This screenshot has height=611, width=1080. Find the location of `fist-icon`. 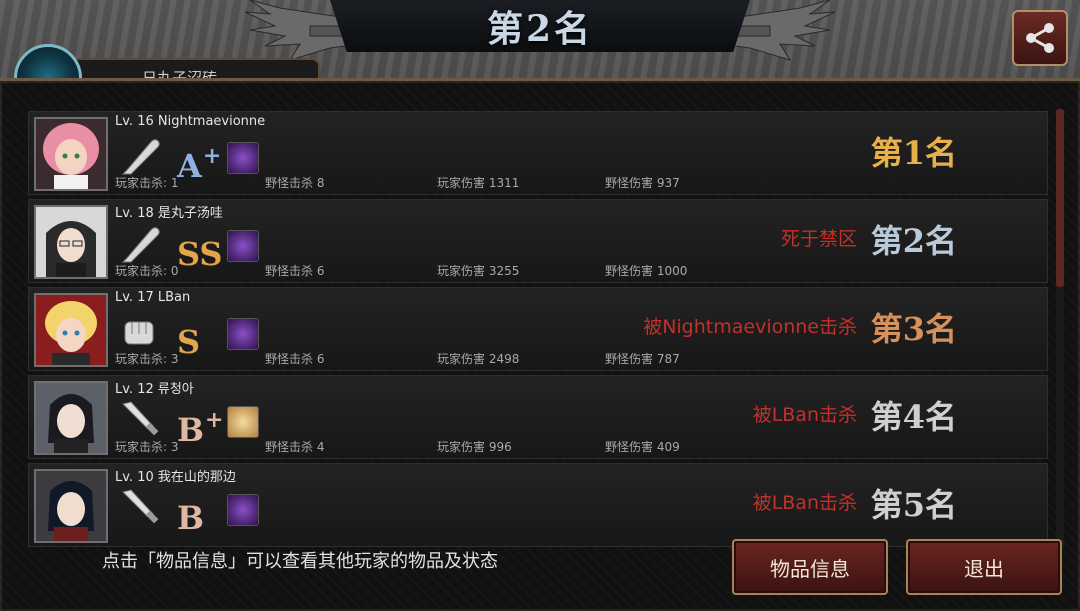

fist-icon is located at coordinates (139, 333).